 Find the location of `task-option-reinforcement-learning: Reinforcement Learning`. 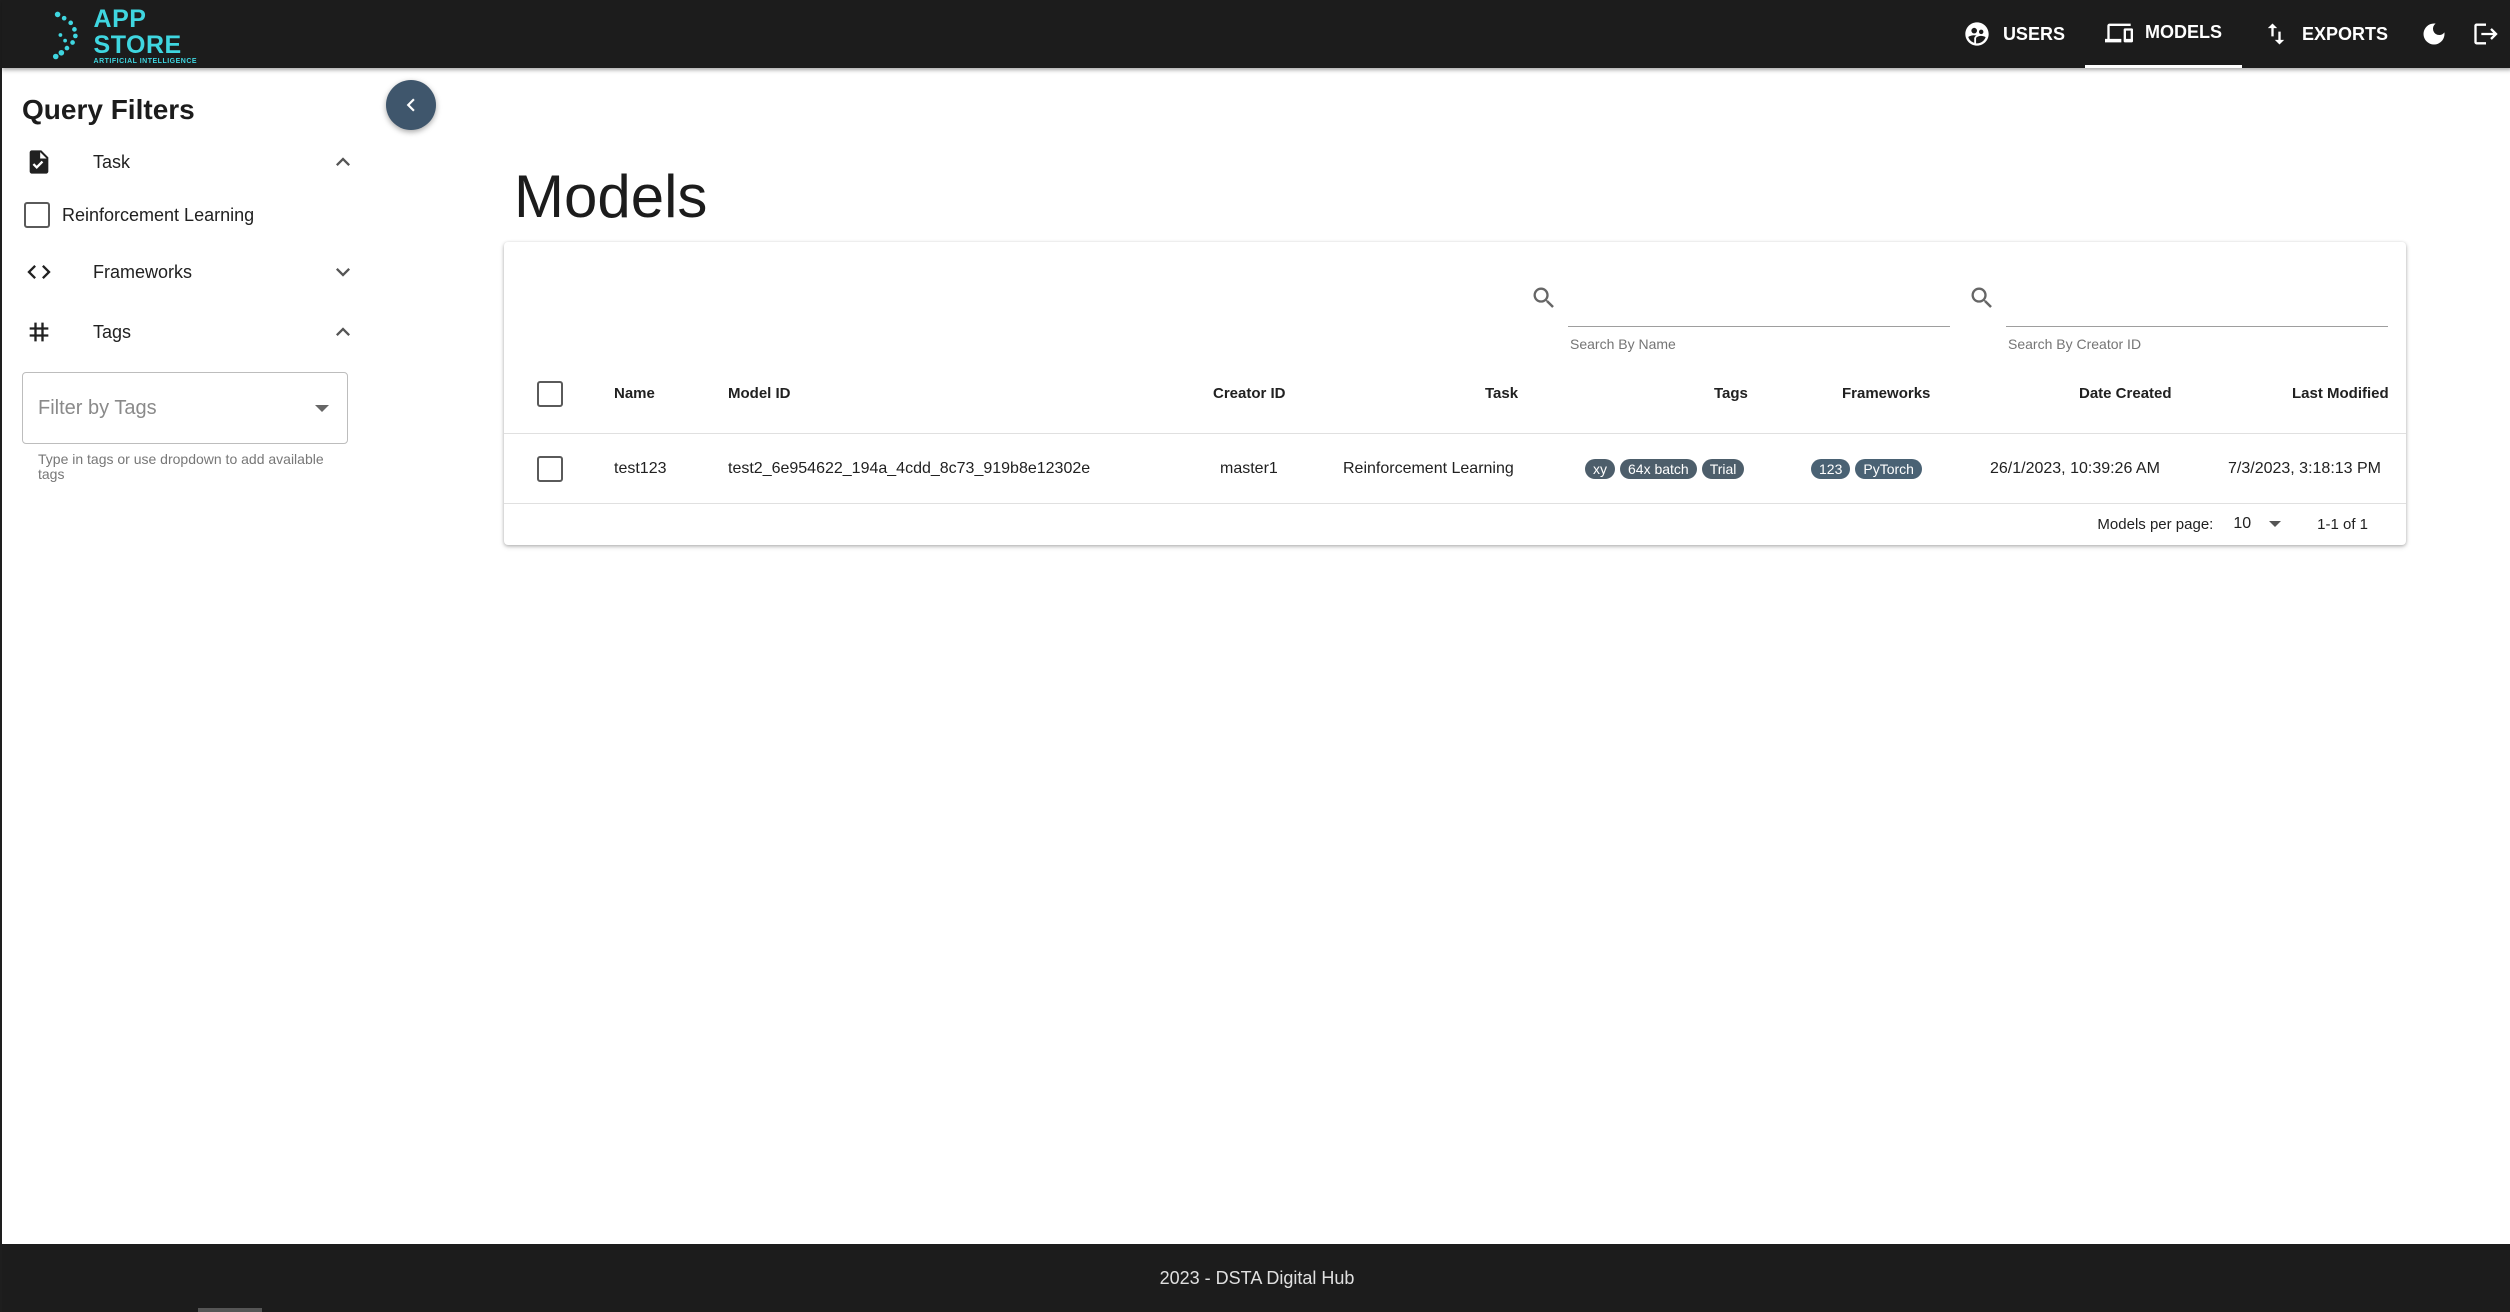

task-option-reinforcement-learning: Reinforcement Learning is located at coordinates (139, 215).